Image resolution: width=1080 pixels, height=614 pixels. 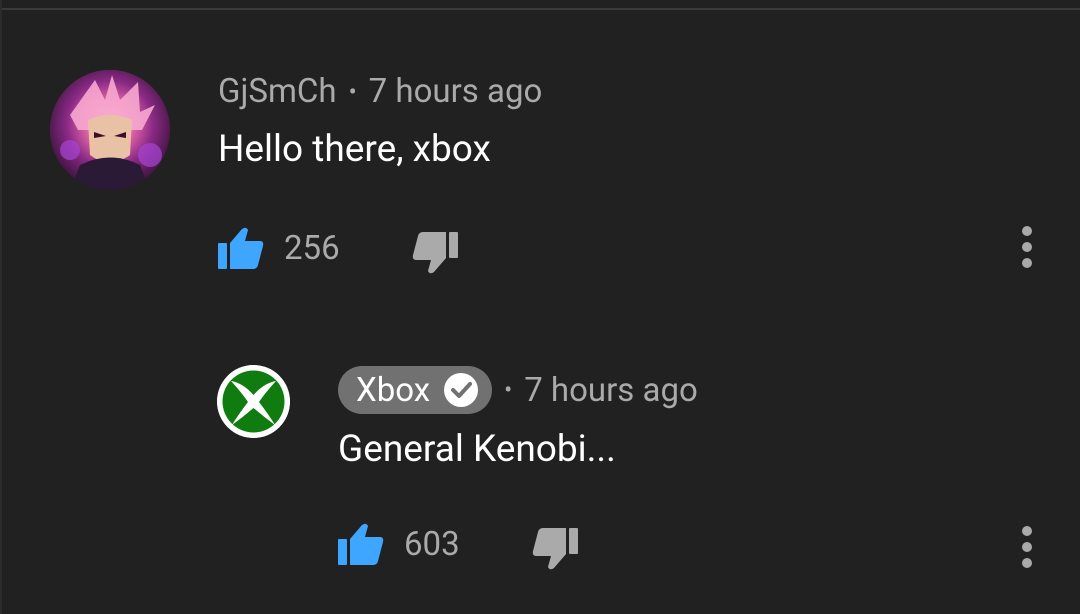 I want to click on comment-actions: 603, so click(x=458, y=544).